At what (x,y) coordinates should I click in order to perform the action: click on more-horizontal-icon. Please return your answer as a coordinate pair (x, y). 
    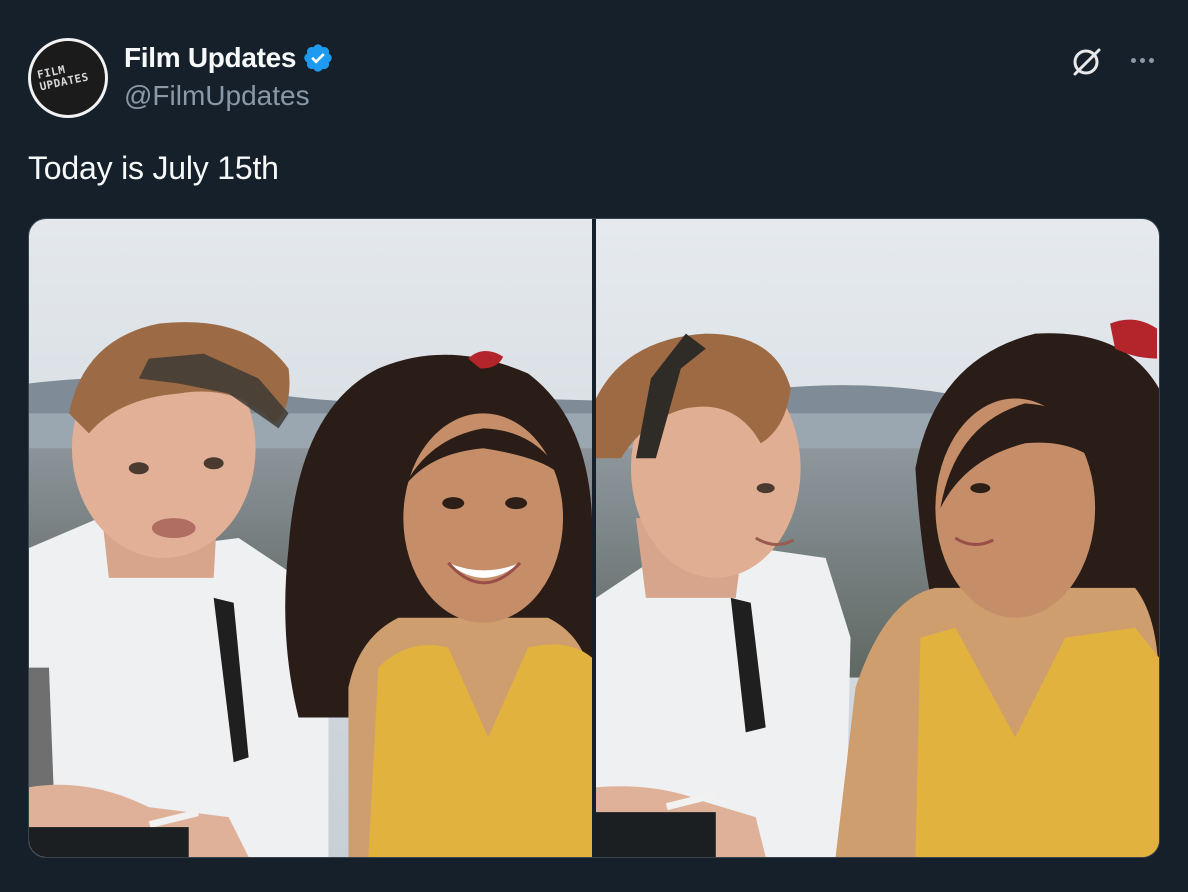
    Looking at the image, I should click on (1142, 60).